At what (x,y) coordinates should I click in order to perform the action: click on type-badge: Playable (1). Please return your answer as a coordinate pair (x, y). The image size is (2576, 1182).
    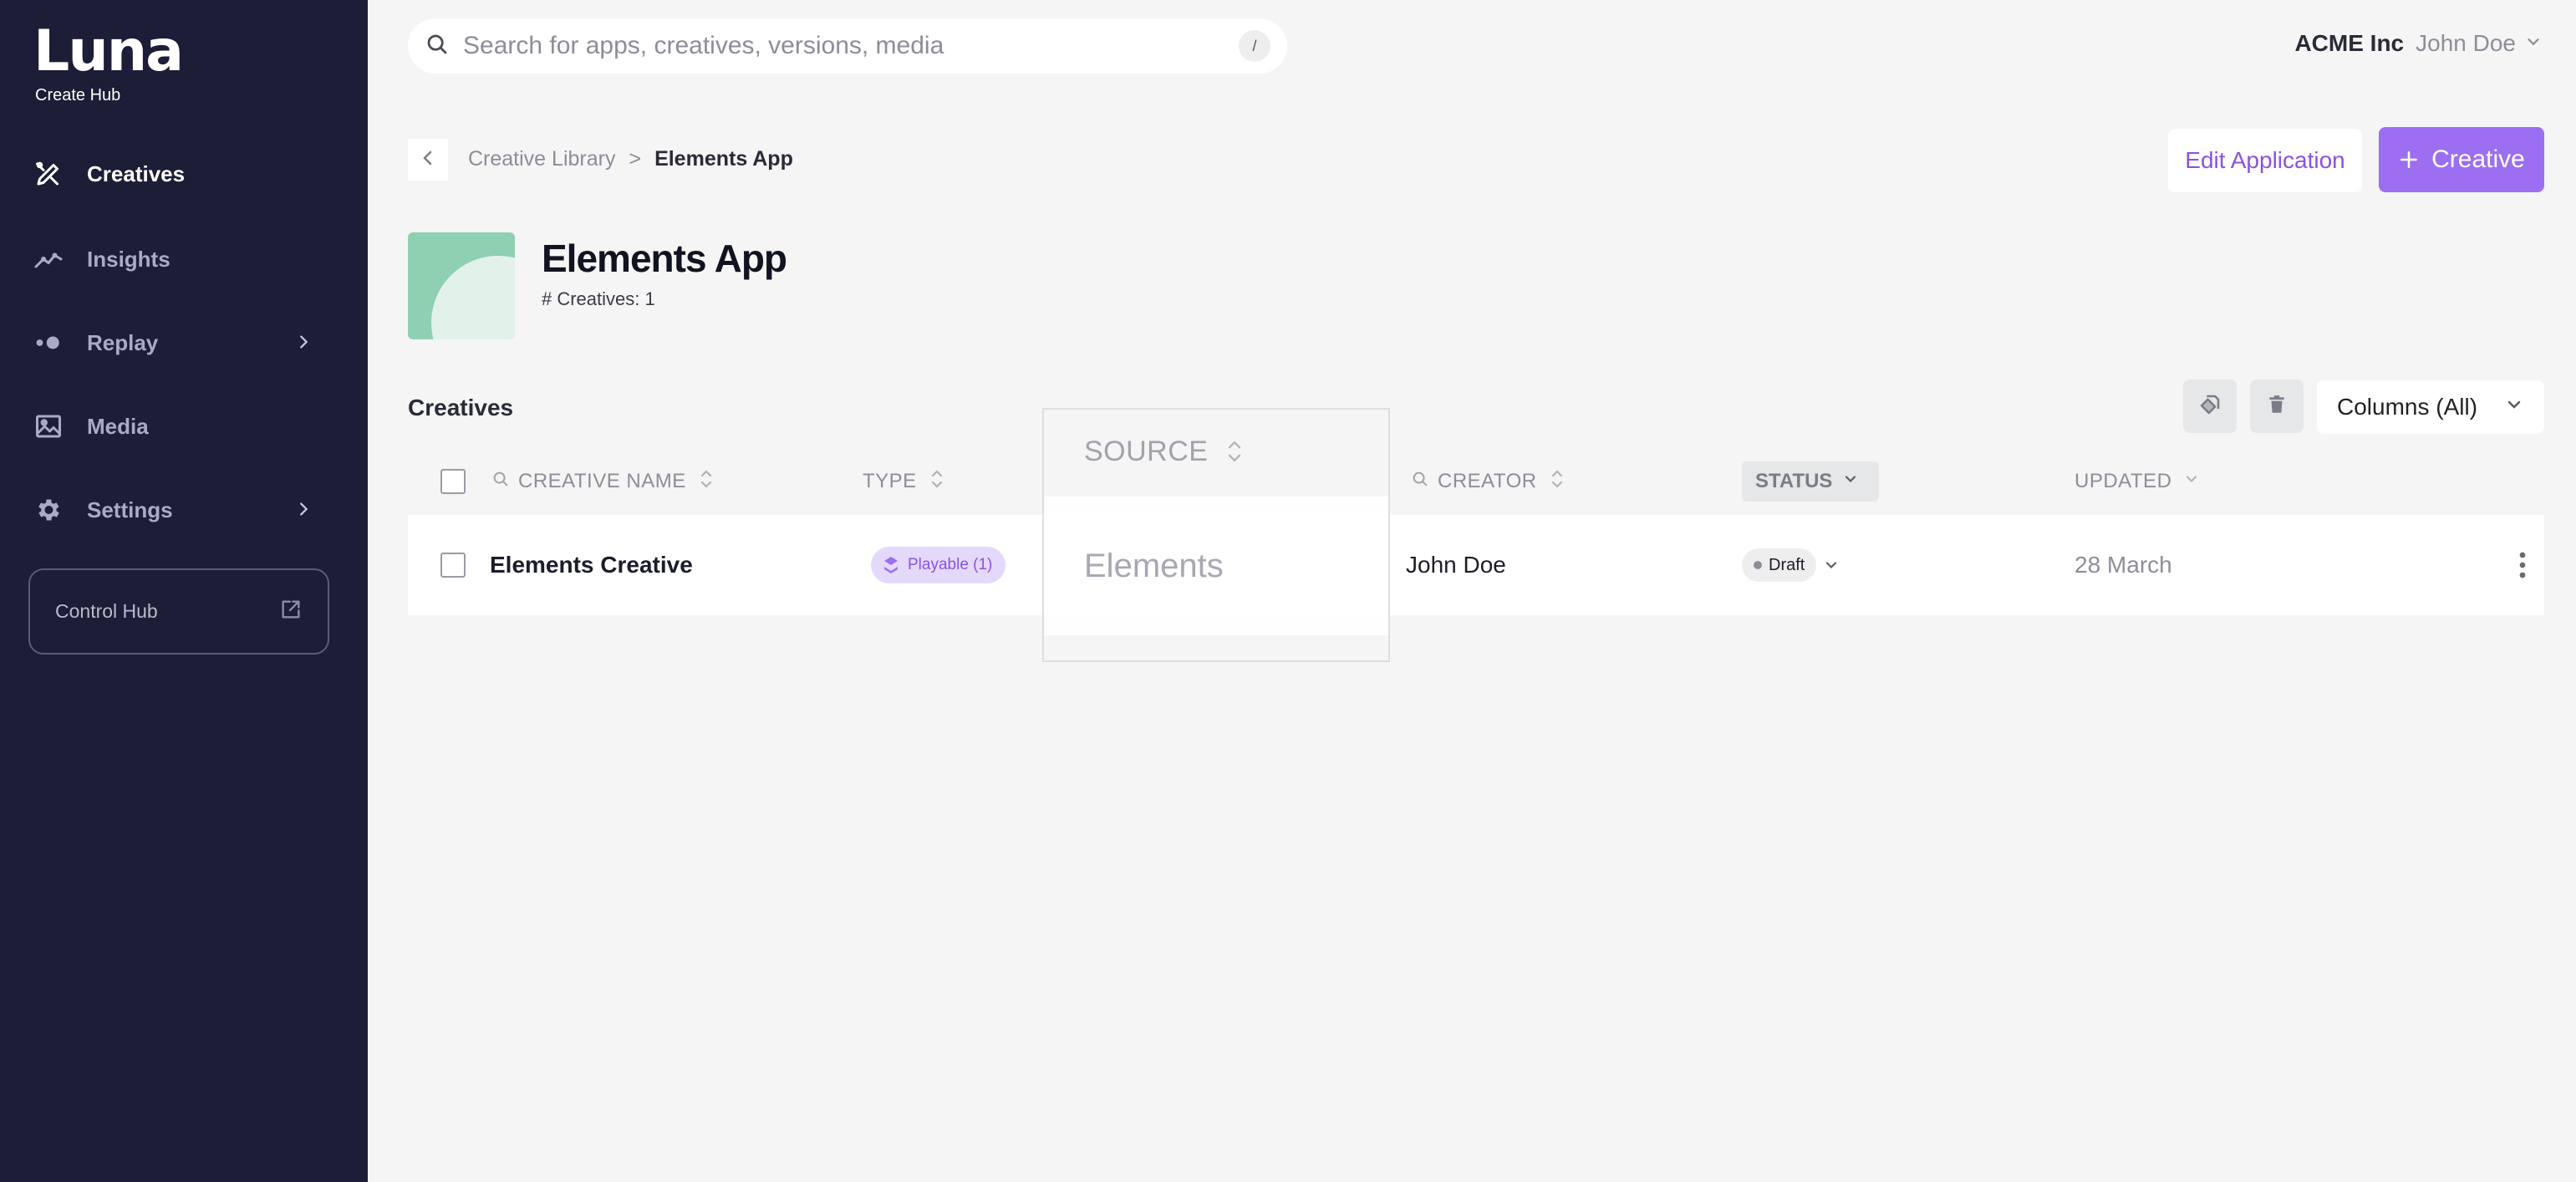
    Looking at the image, I should click on (938, 565).